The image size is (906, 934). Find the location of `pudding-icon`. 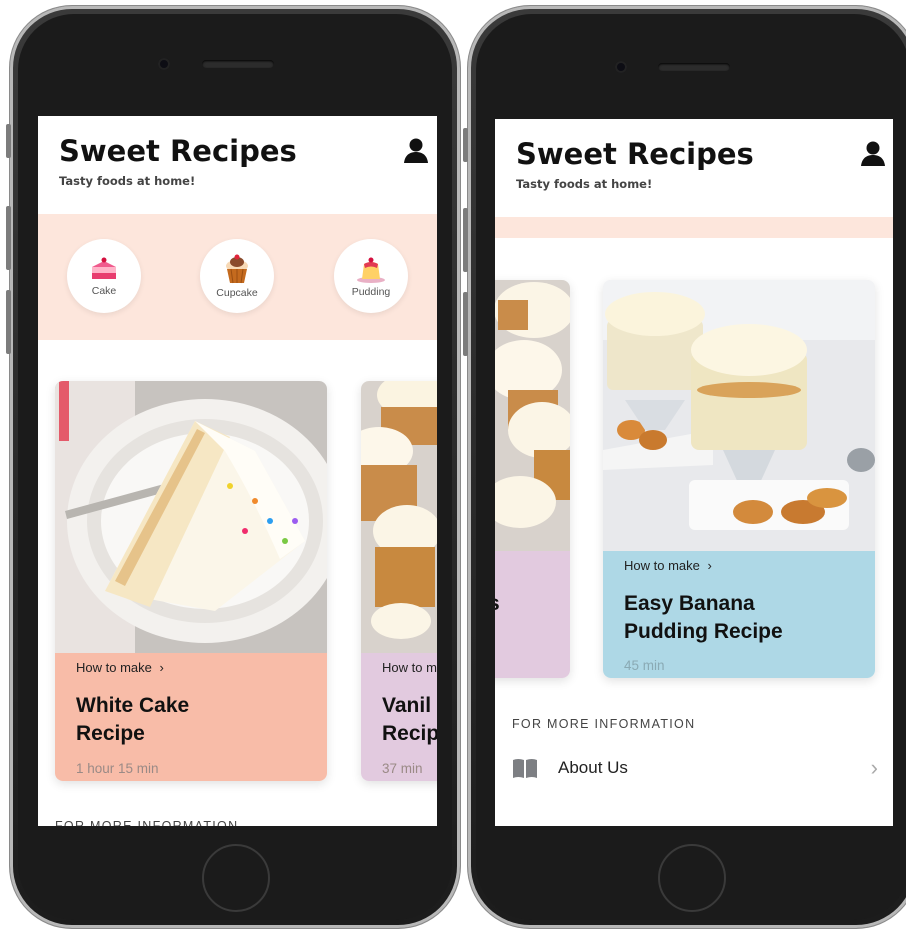

pudding-icon is located at coordinates (371, 270).